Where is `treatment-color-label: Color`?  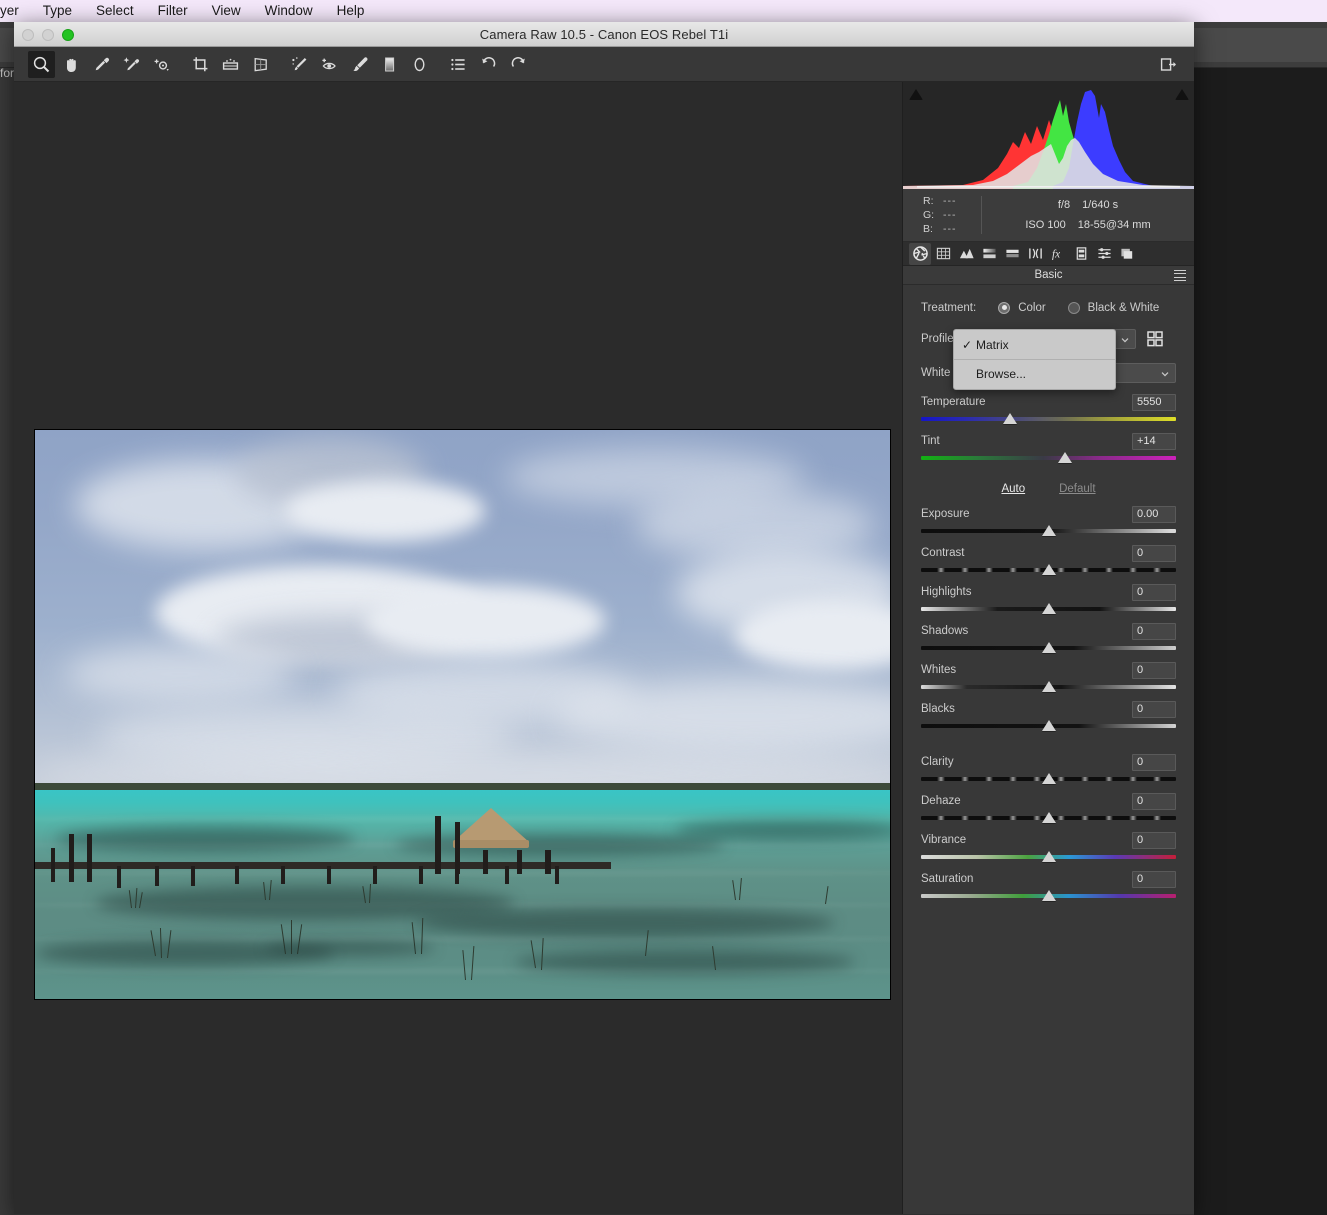
treatment-color-label: Color is located at coordinates (1031, 308).